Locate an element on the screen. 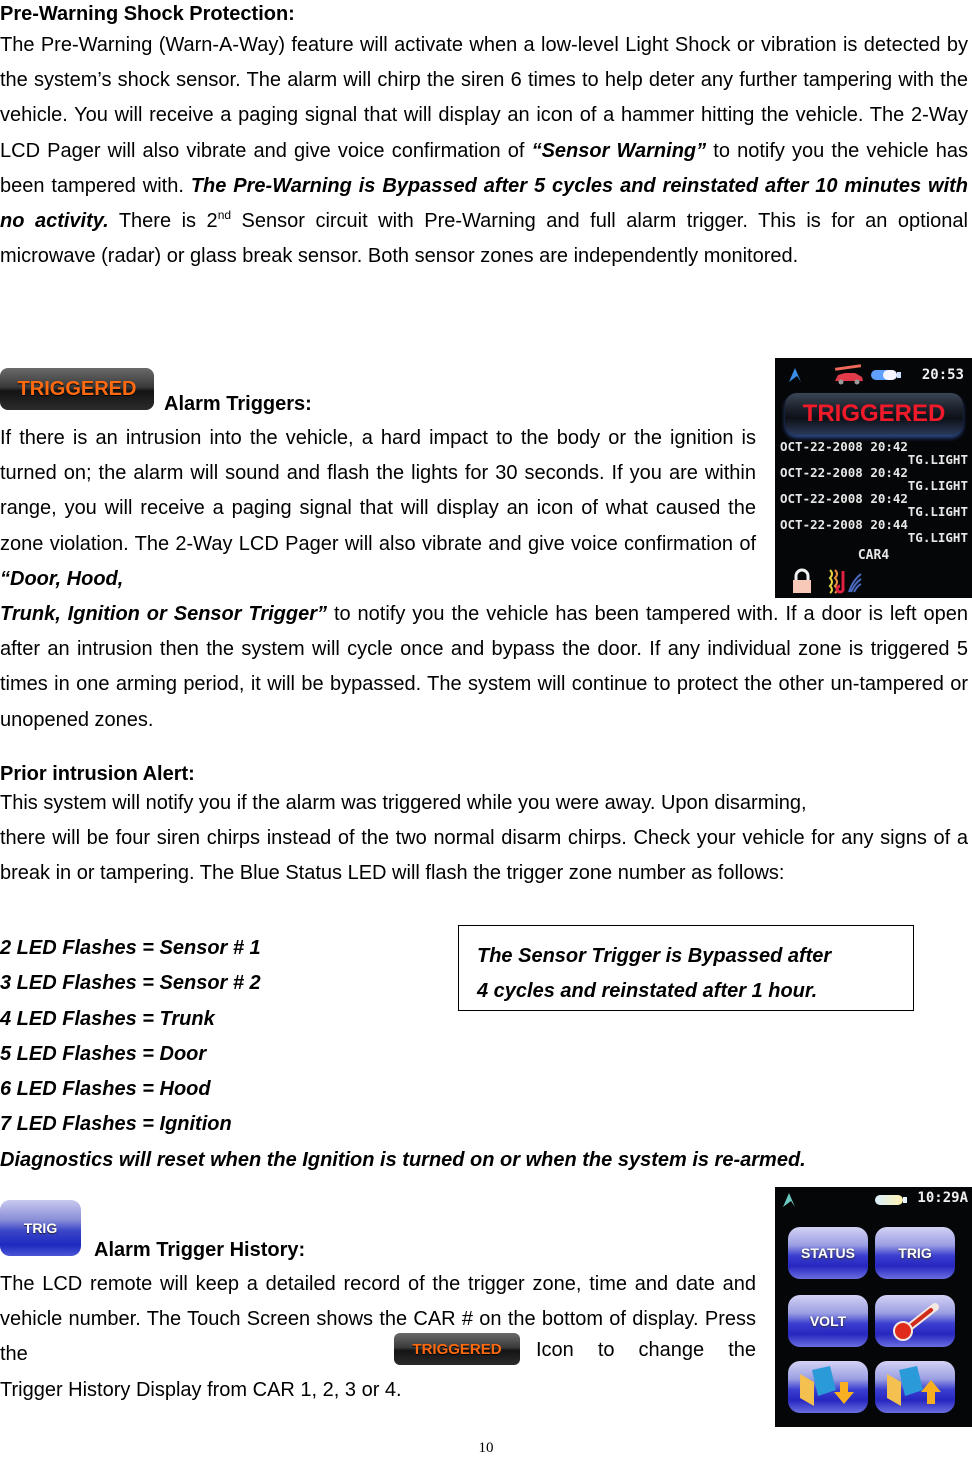  section-heading-pre-warning: Pre-Warning Shock Protection: is located at coordinates (147, 14).